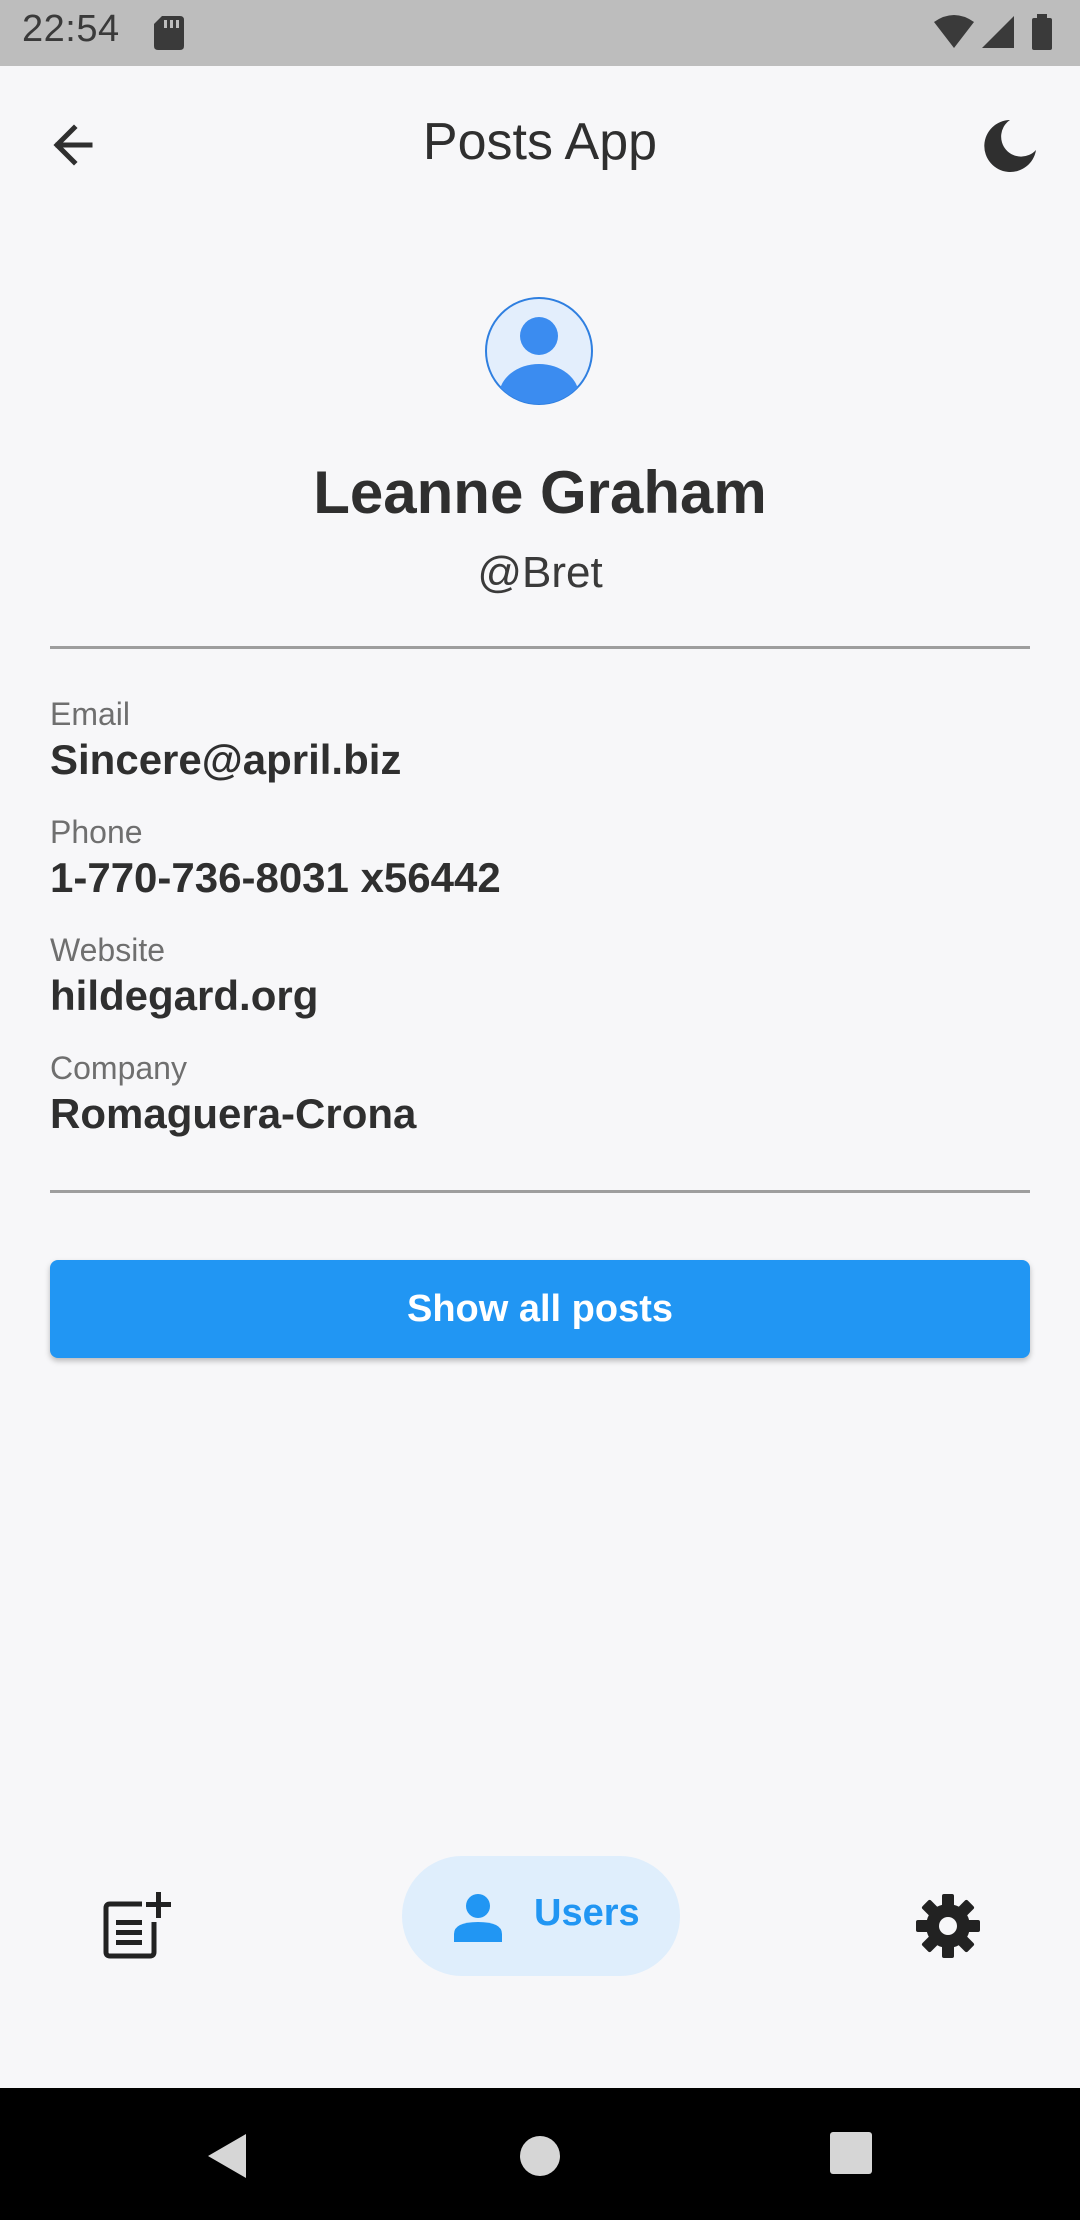 This screenshot has height=2220, width=1080. I want to click on battery-icon, so click(1042, 32).